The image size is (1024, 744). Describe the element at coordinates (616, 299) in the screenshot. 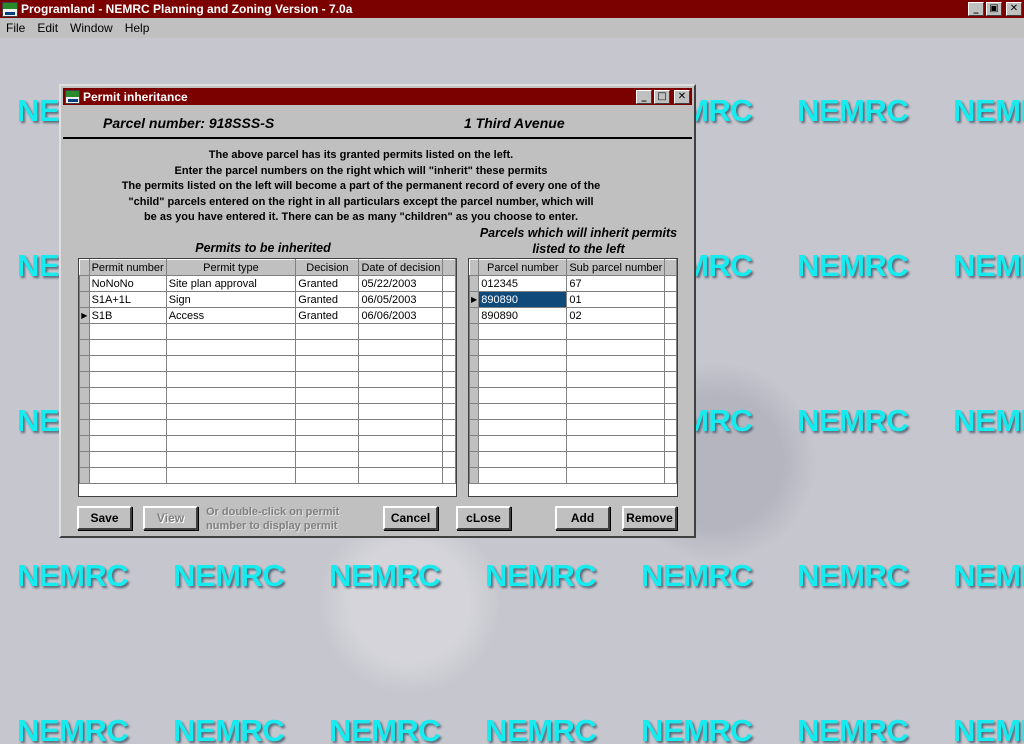

I see `cell-sub-parcel-number: 01` at that location.